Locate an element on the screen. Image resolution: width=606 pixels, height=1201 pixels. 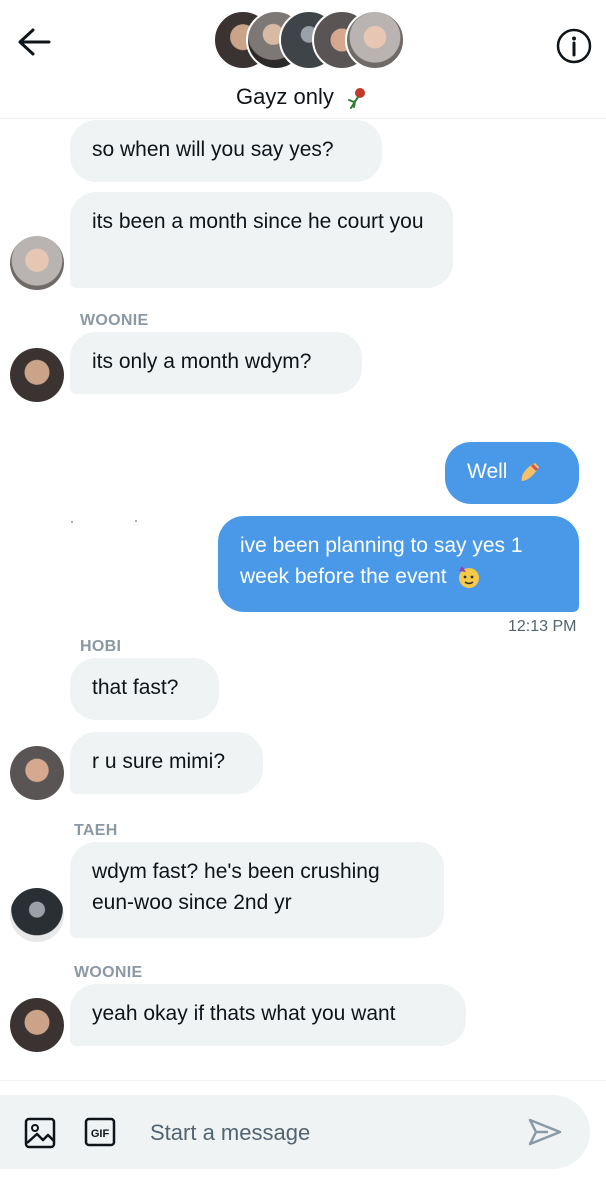
sender-name: HOBI is located at coordinates (101, 646).